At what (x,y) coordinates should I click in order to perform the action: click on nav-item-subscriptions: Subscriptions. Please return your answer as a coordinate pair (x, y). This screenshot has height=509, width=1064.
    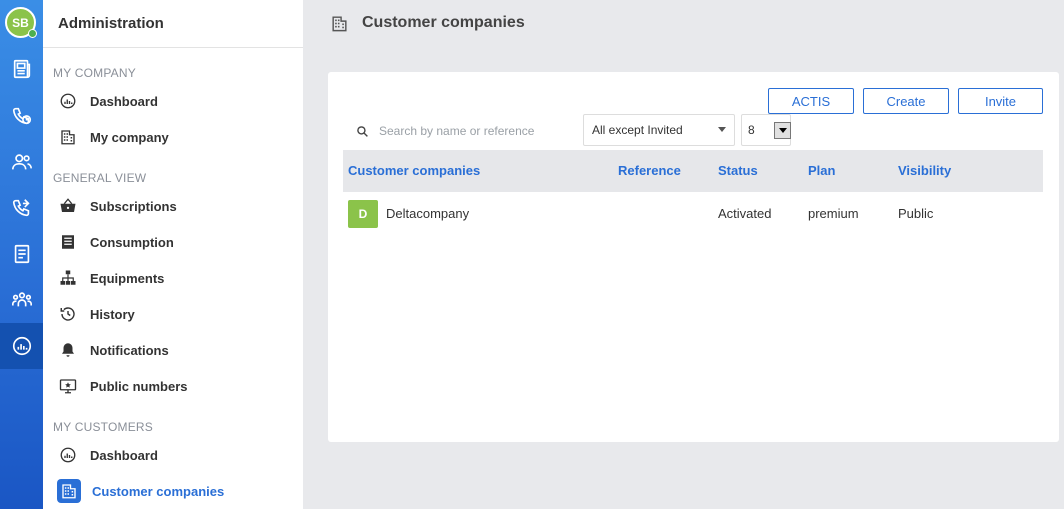
    Looking at the image, I should click on (174, 206).